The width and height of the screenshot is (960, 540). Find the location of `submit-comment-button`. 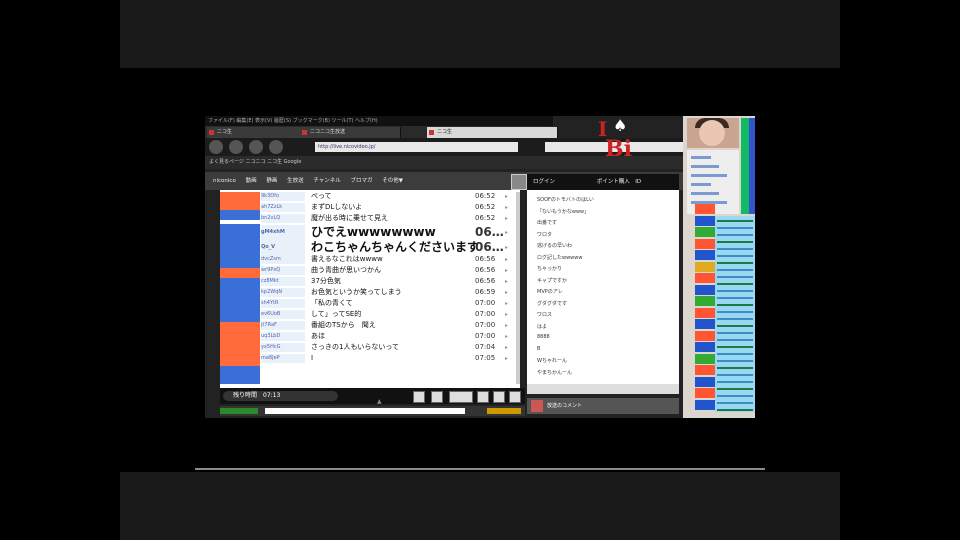

submit-comment-button is located at coordinates (504, 411).